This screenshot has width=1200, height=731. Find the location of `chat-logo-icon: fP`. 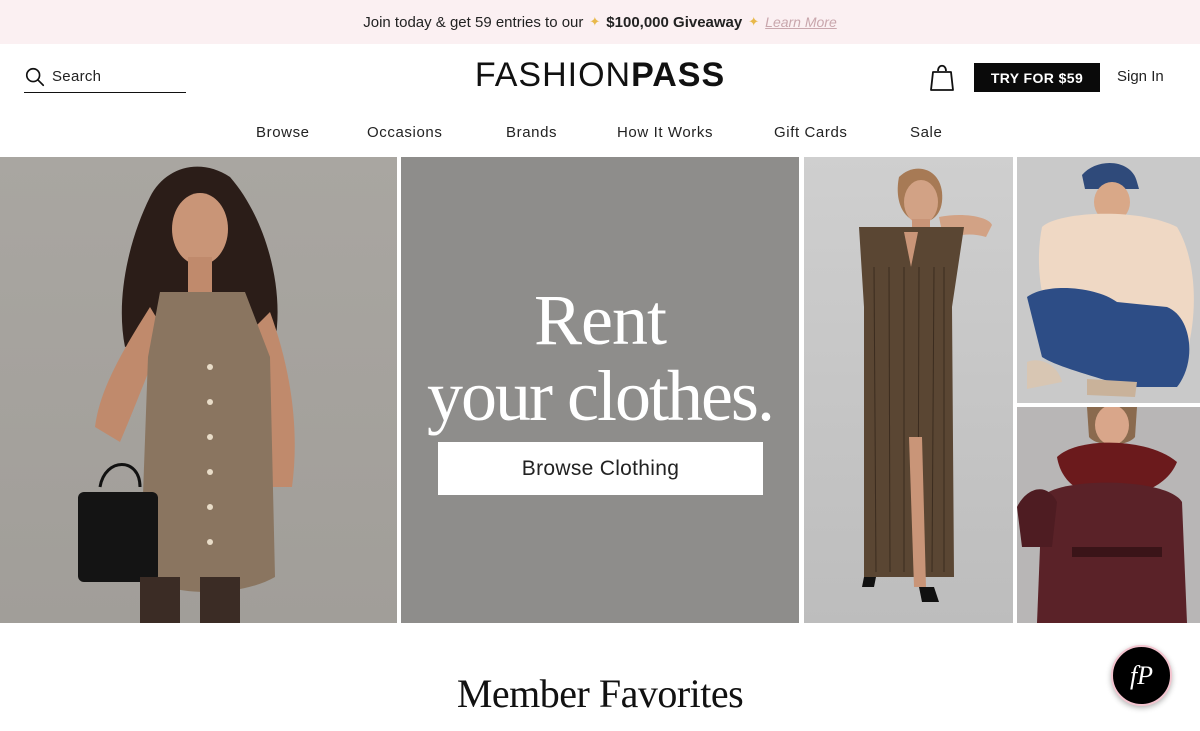

chat-logo-icon: fP is located at coordinates (1141, 675).